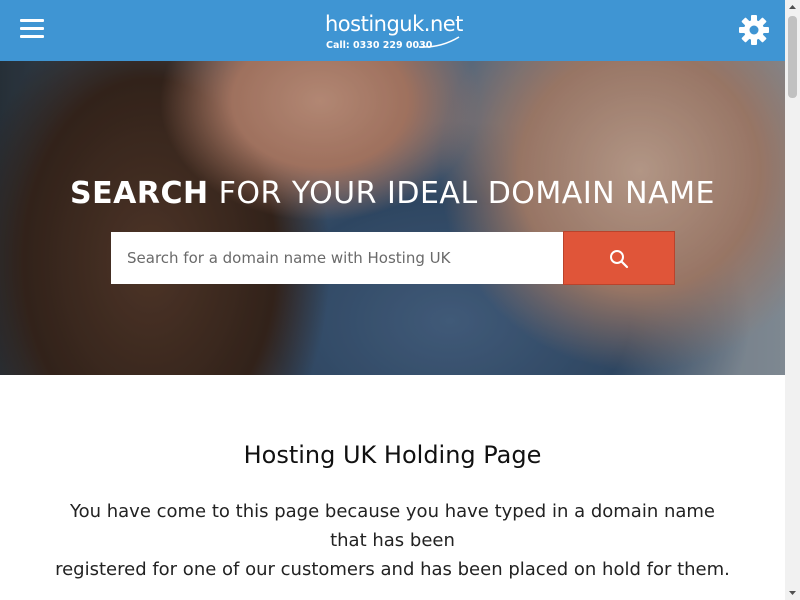 The image size is (800, 600). I want to click on logo-swoosh-icon, so click(439, 42).